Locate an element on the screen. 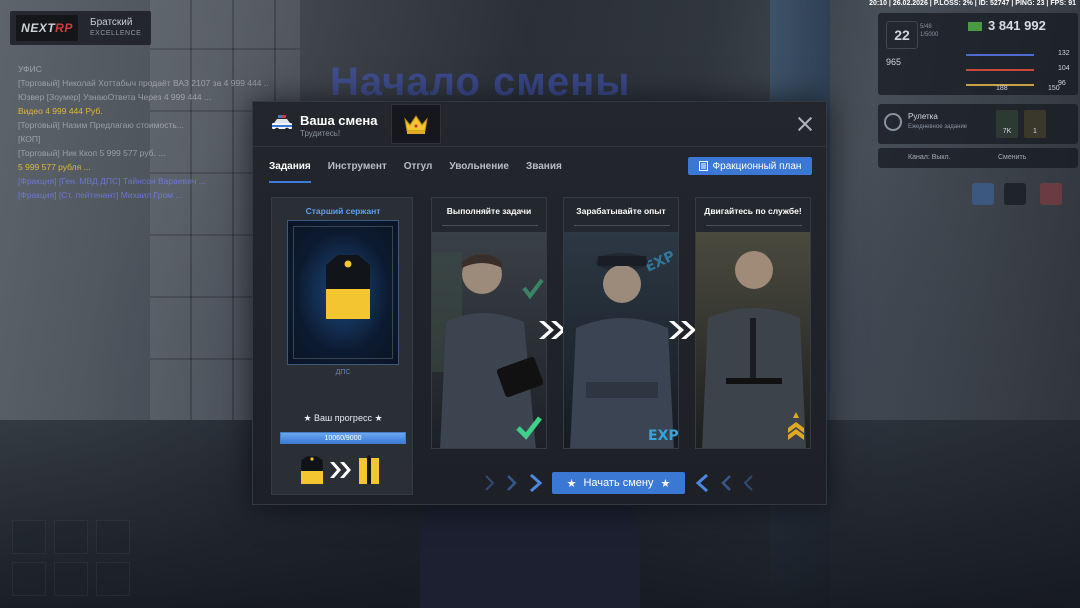 The width and height of the screenshot is (1080, 608). channel-switch: Сменить is located at coordinates (1012, 157).